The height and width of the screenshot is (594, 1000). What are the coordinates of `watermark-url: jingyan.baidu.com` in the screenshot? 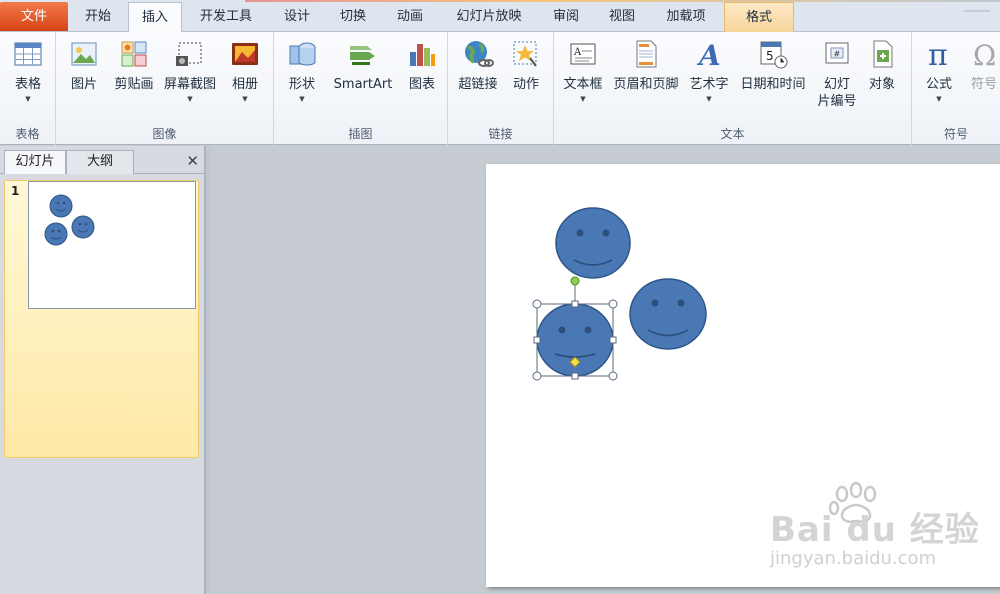 It's located at (853, 558).